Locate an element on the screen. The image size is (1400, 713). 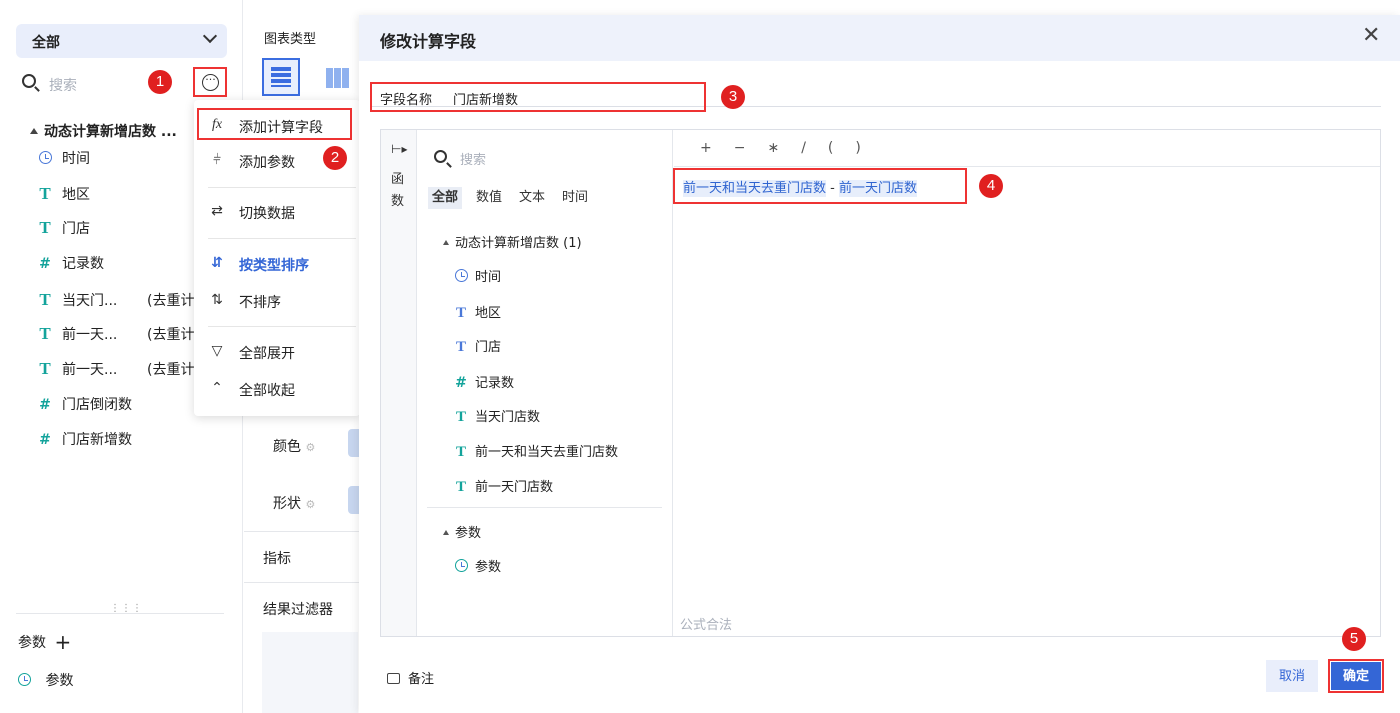
no-sort-icon: ⇅ is located at coordinates (217, 300).